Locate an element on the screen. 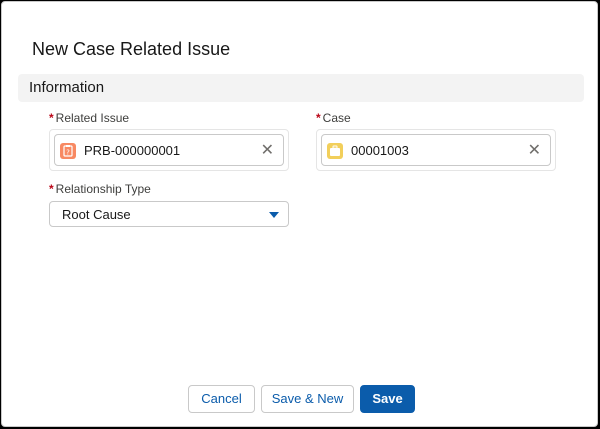 This screenshot has width=600, height=429. case-lookup: 00001003 ✕ is located at coordinates (436, 150).